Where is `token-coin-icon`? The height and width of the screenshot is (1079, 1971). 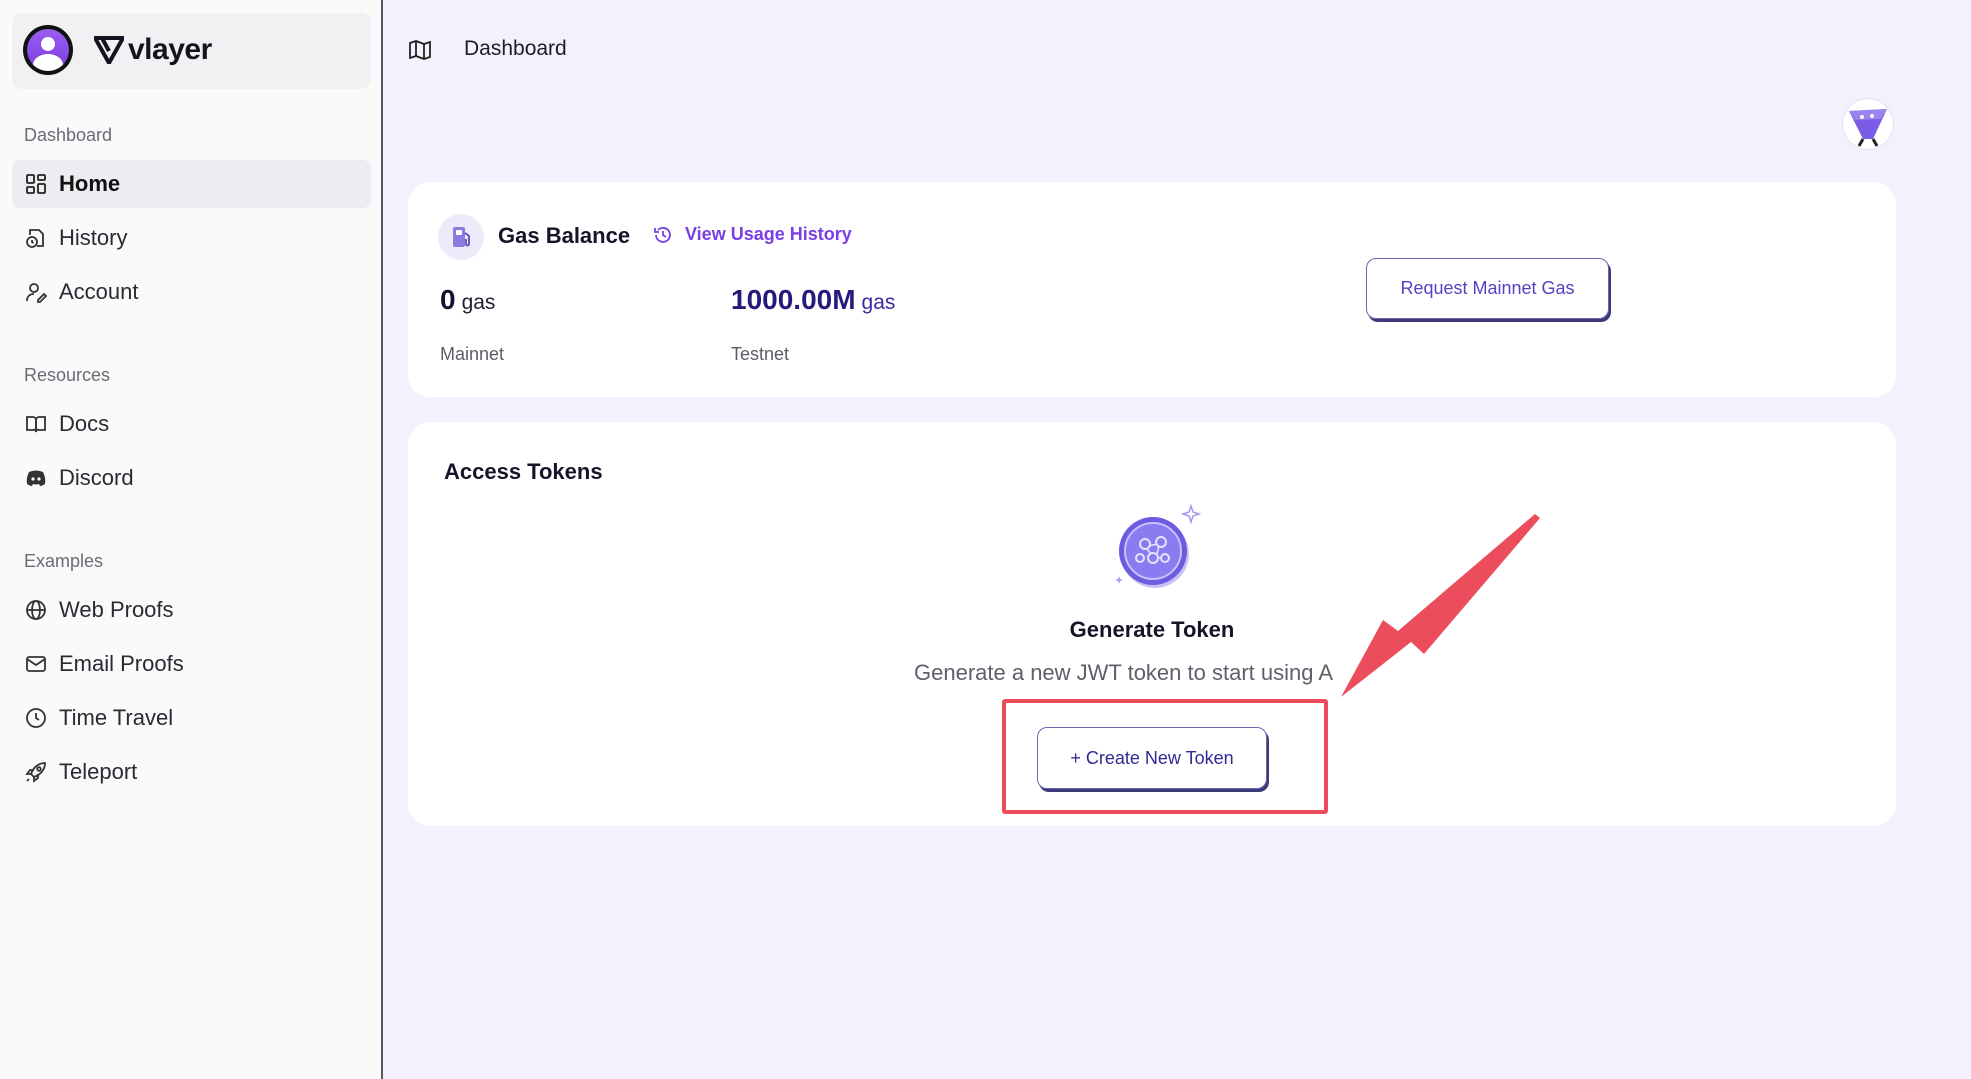
token-coin-icon is located at coordinates (1158, 546).